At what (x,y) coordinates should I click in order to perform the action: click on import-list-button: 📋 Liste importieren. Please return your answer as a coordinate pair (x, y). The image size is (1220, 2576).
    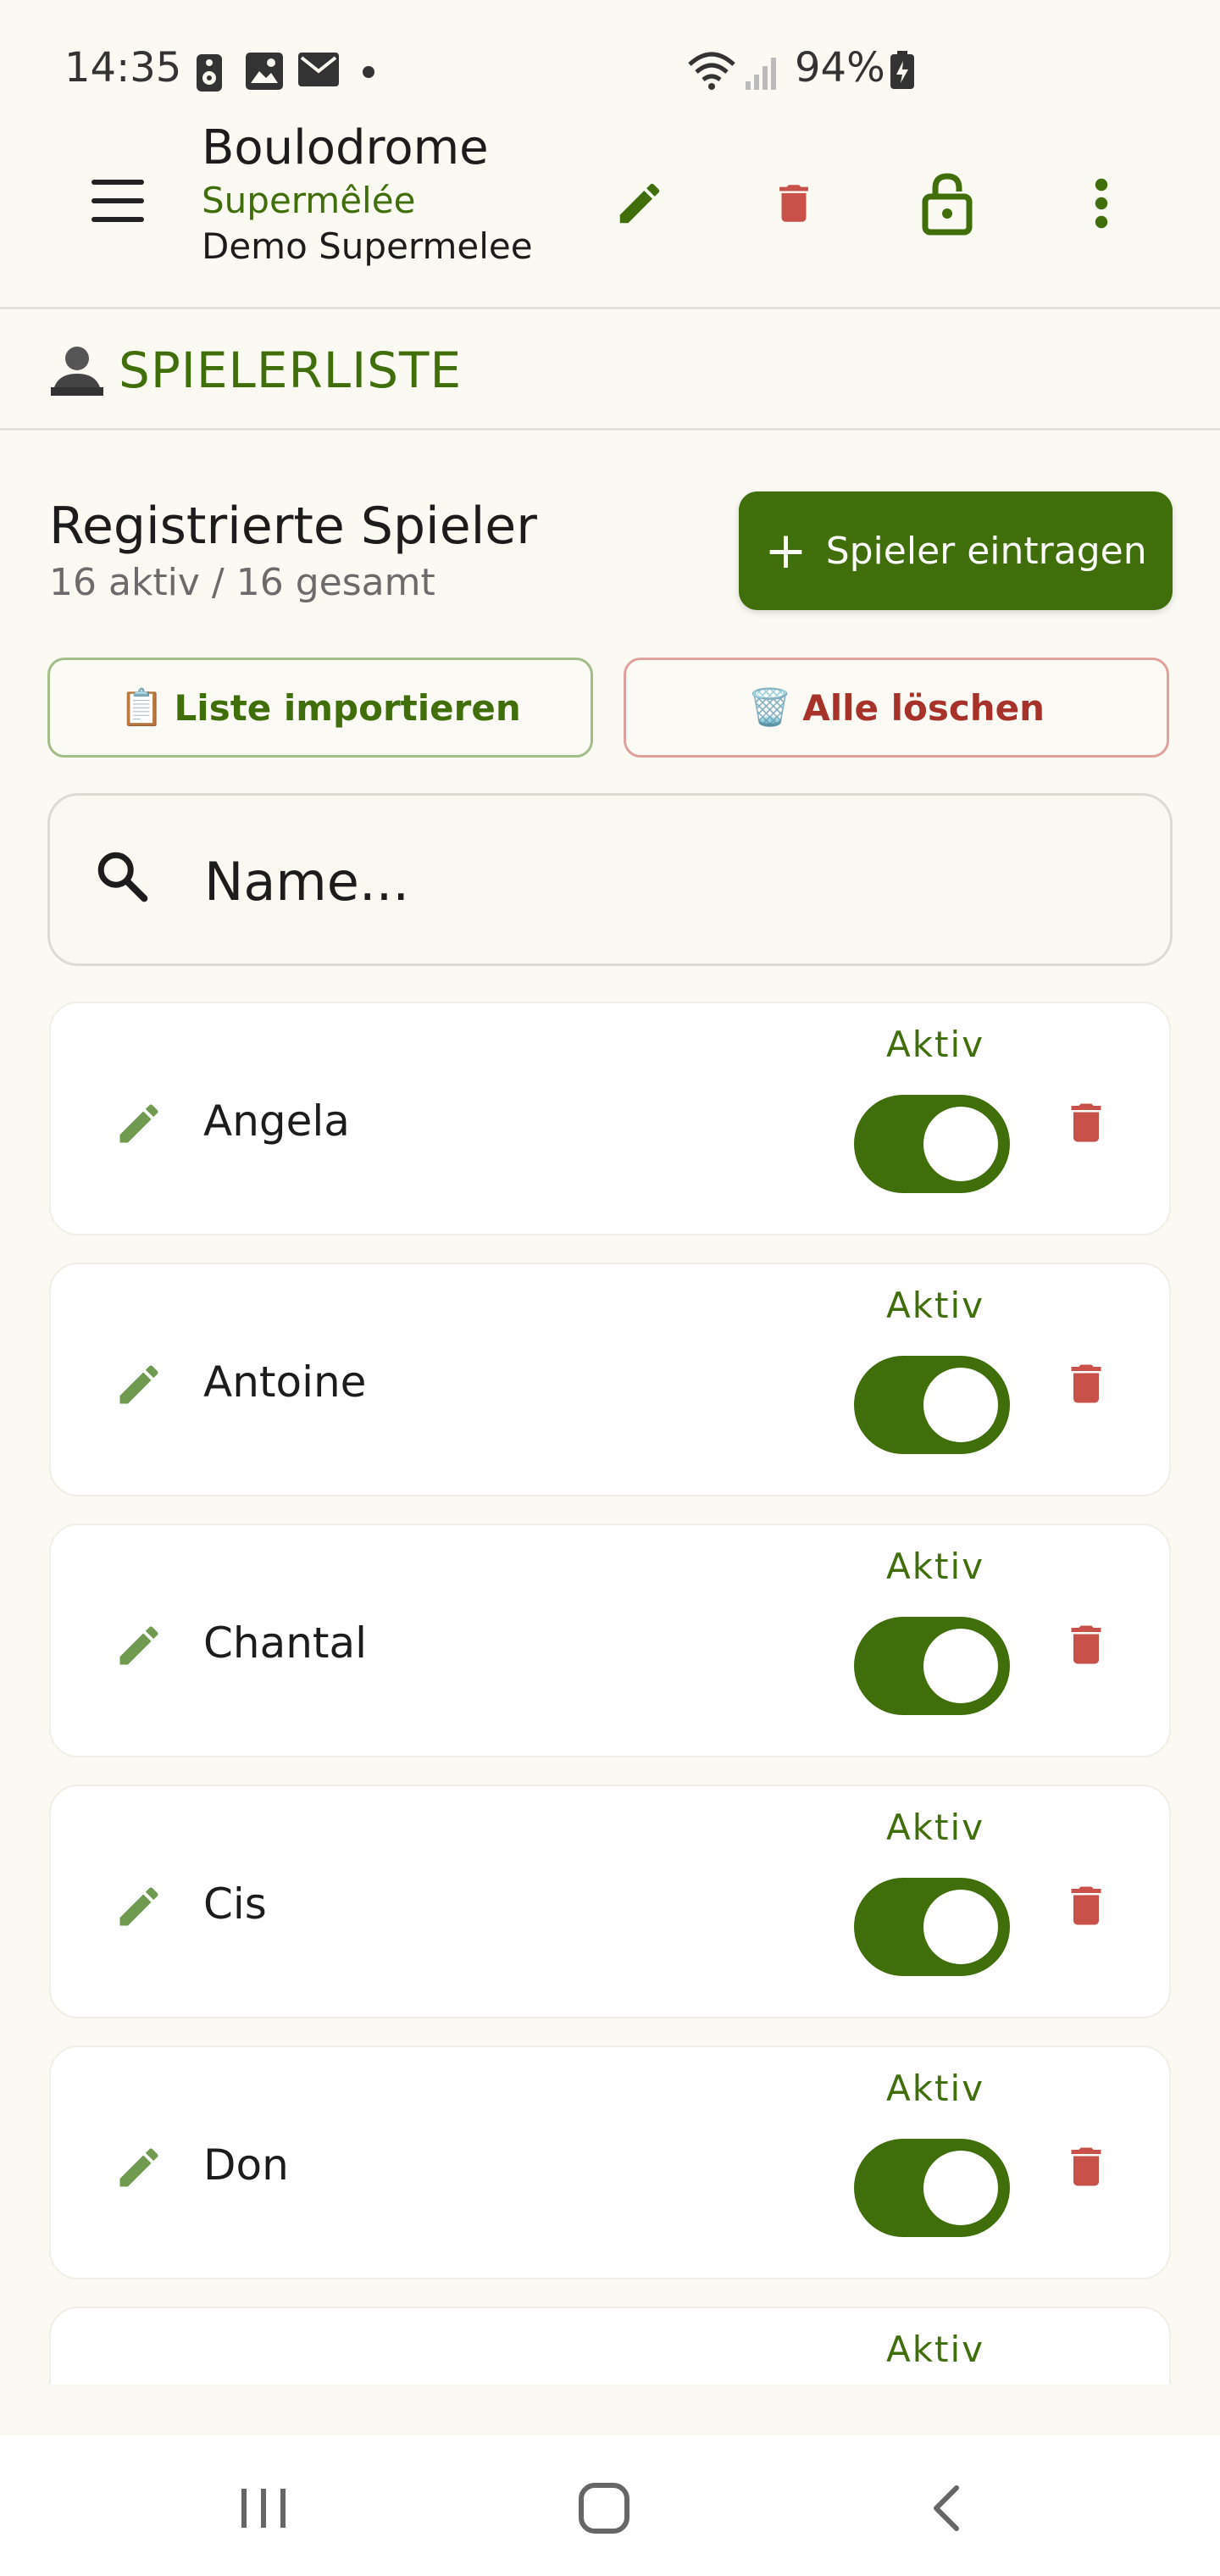
    Looking at the image, I should click on (320, 708).